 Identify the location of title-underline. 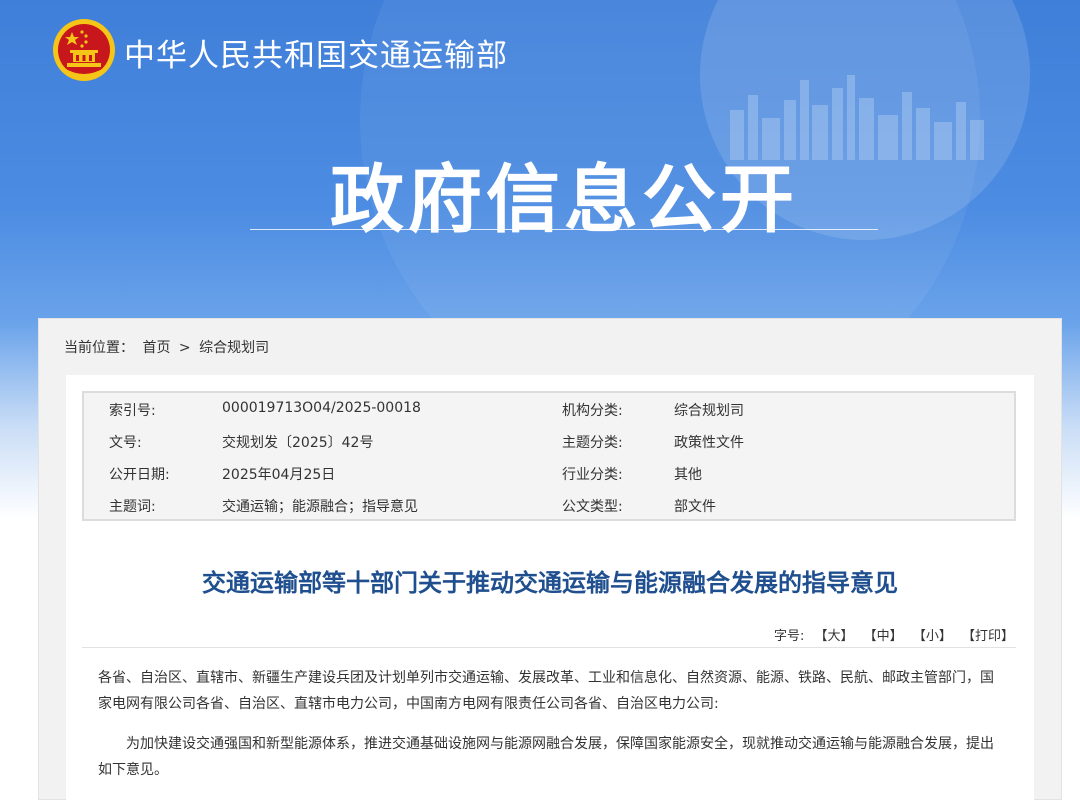
(564, 229).